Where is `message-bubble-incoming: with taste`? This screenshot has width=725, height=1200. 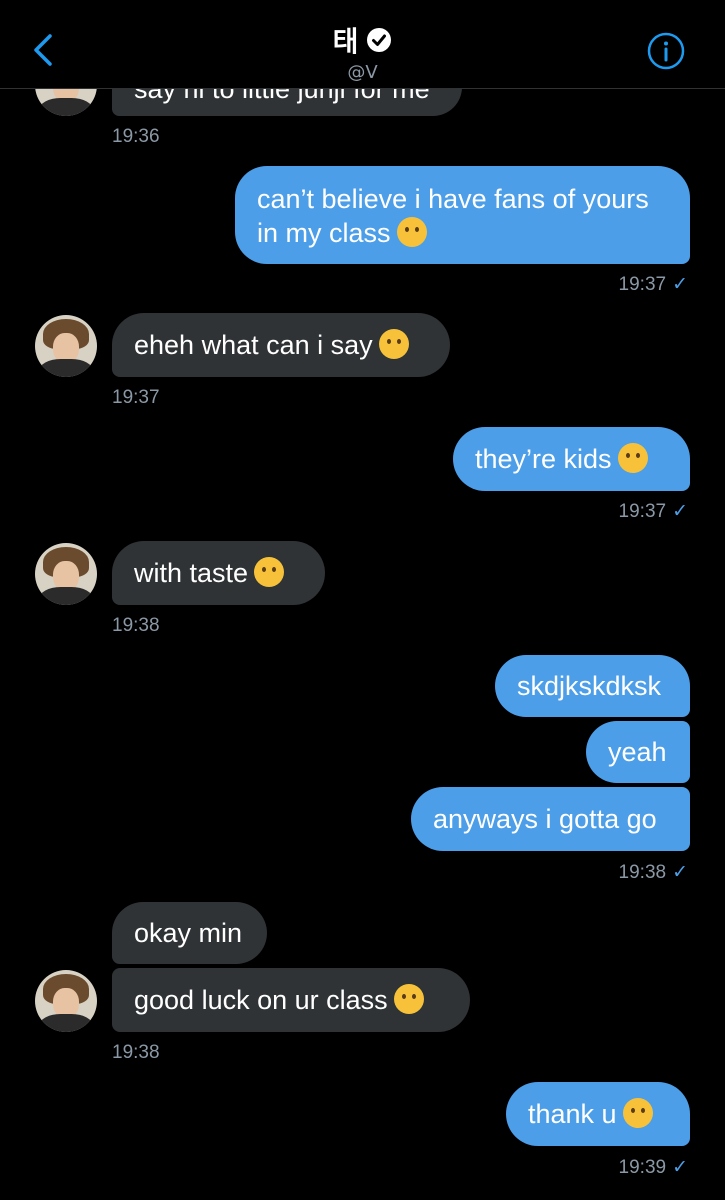
message-bubble-incoming: with taste is located at coordinates (218, 573).